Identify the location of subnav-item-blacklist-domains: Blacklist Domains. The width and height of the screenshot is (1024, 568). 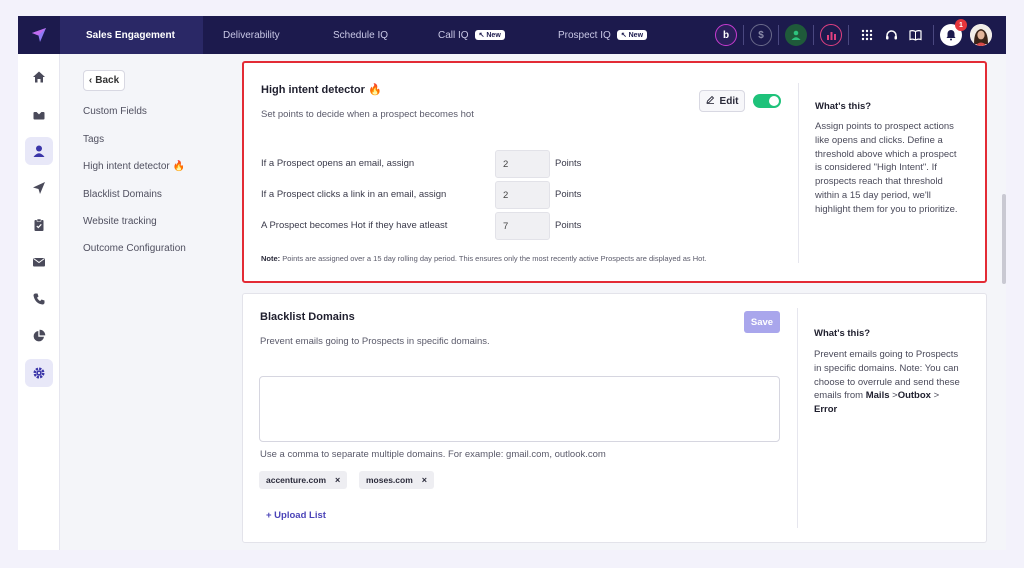
(122, 194).